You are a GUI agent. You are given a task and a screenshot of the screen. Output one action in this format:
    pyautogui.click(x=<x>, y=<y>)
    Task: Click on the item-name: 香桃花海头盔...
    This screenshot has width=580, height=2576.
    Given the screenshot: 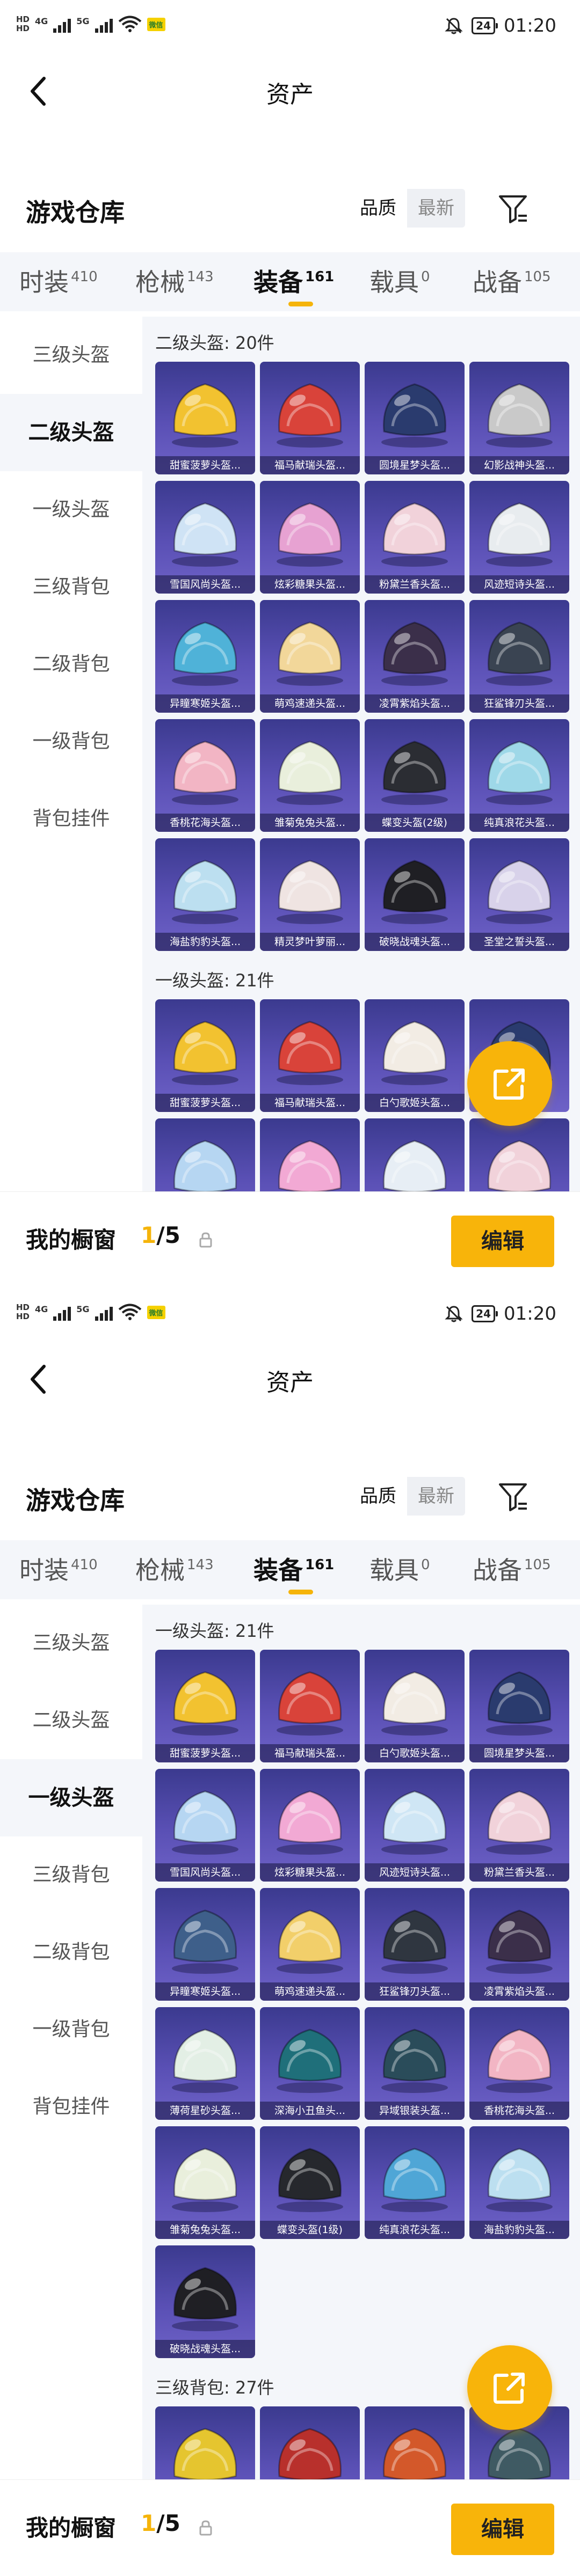 What is the action you would take?
    pyautogui.click(x=205, y=823)
    